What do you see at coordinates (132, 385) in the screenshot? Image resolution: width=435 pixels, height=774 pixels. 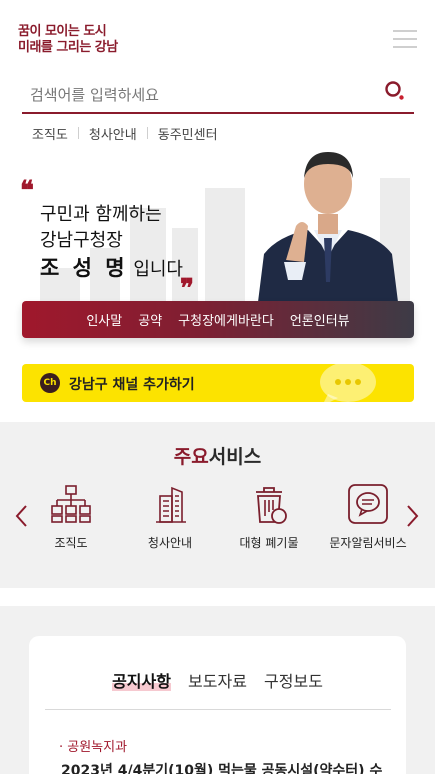 I see `kakao-channel-label: 강남구 채널 추가하기` at bounding box center [132, 385].